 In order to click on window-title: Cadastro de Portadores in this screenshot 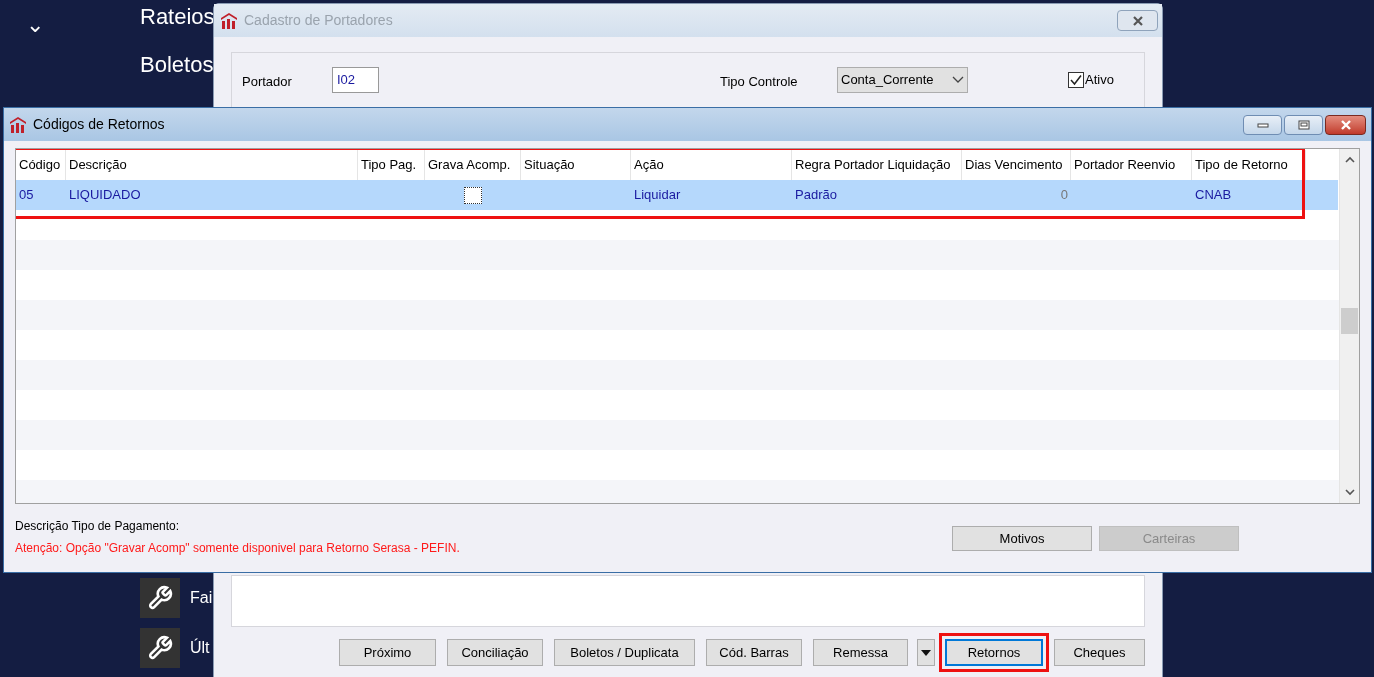, I will do `click(319, 20)`.